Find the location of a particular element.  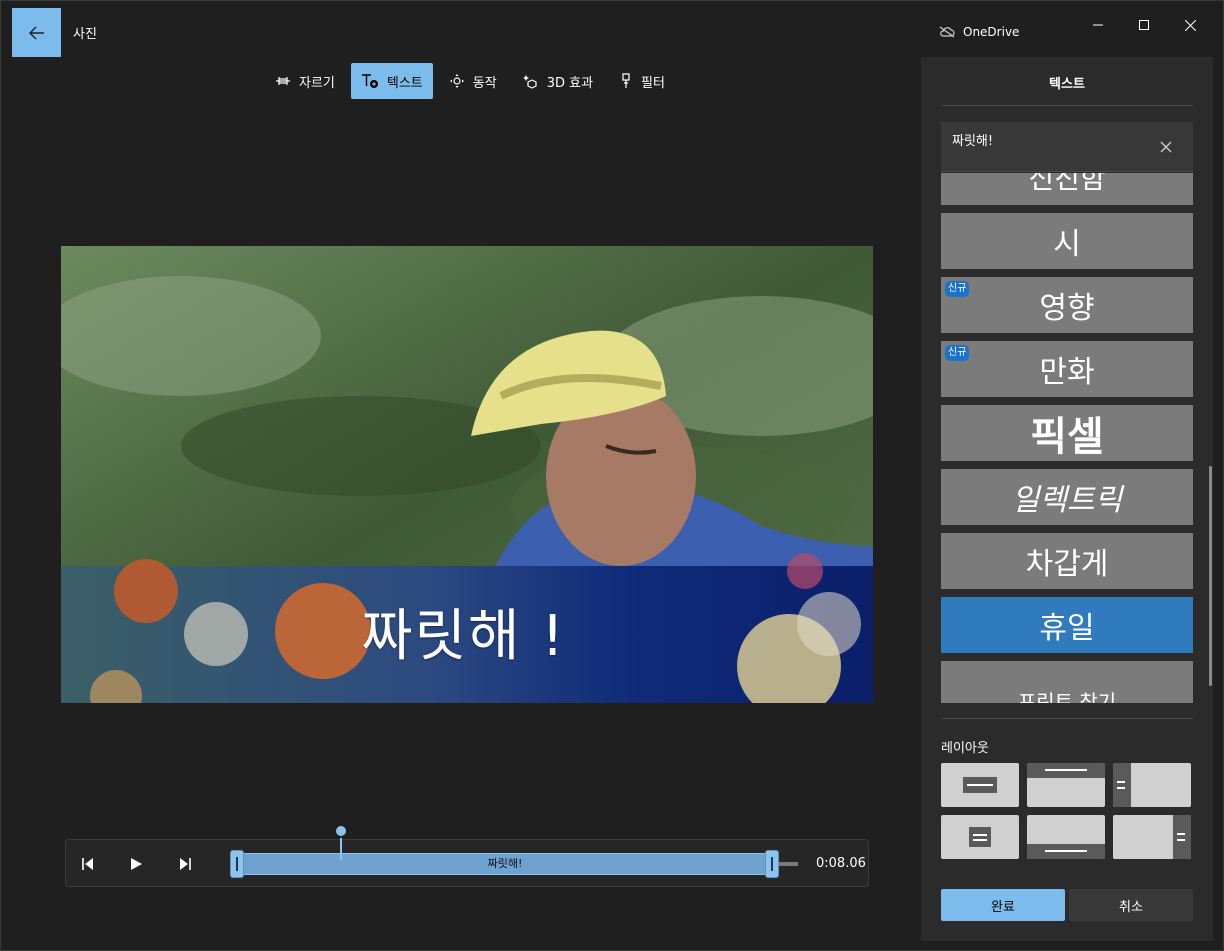

timeline: 짜릿해! 0:08.06 is located at coordinates (467, 855).